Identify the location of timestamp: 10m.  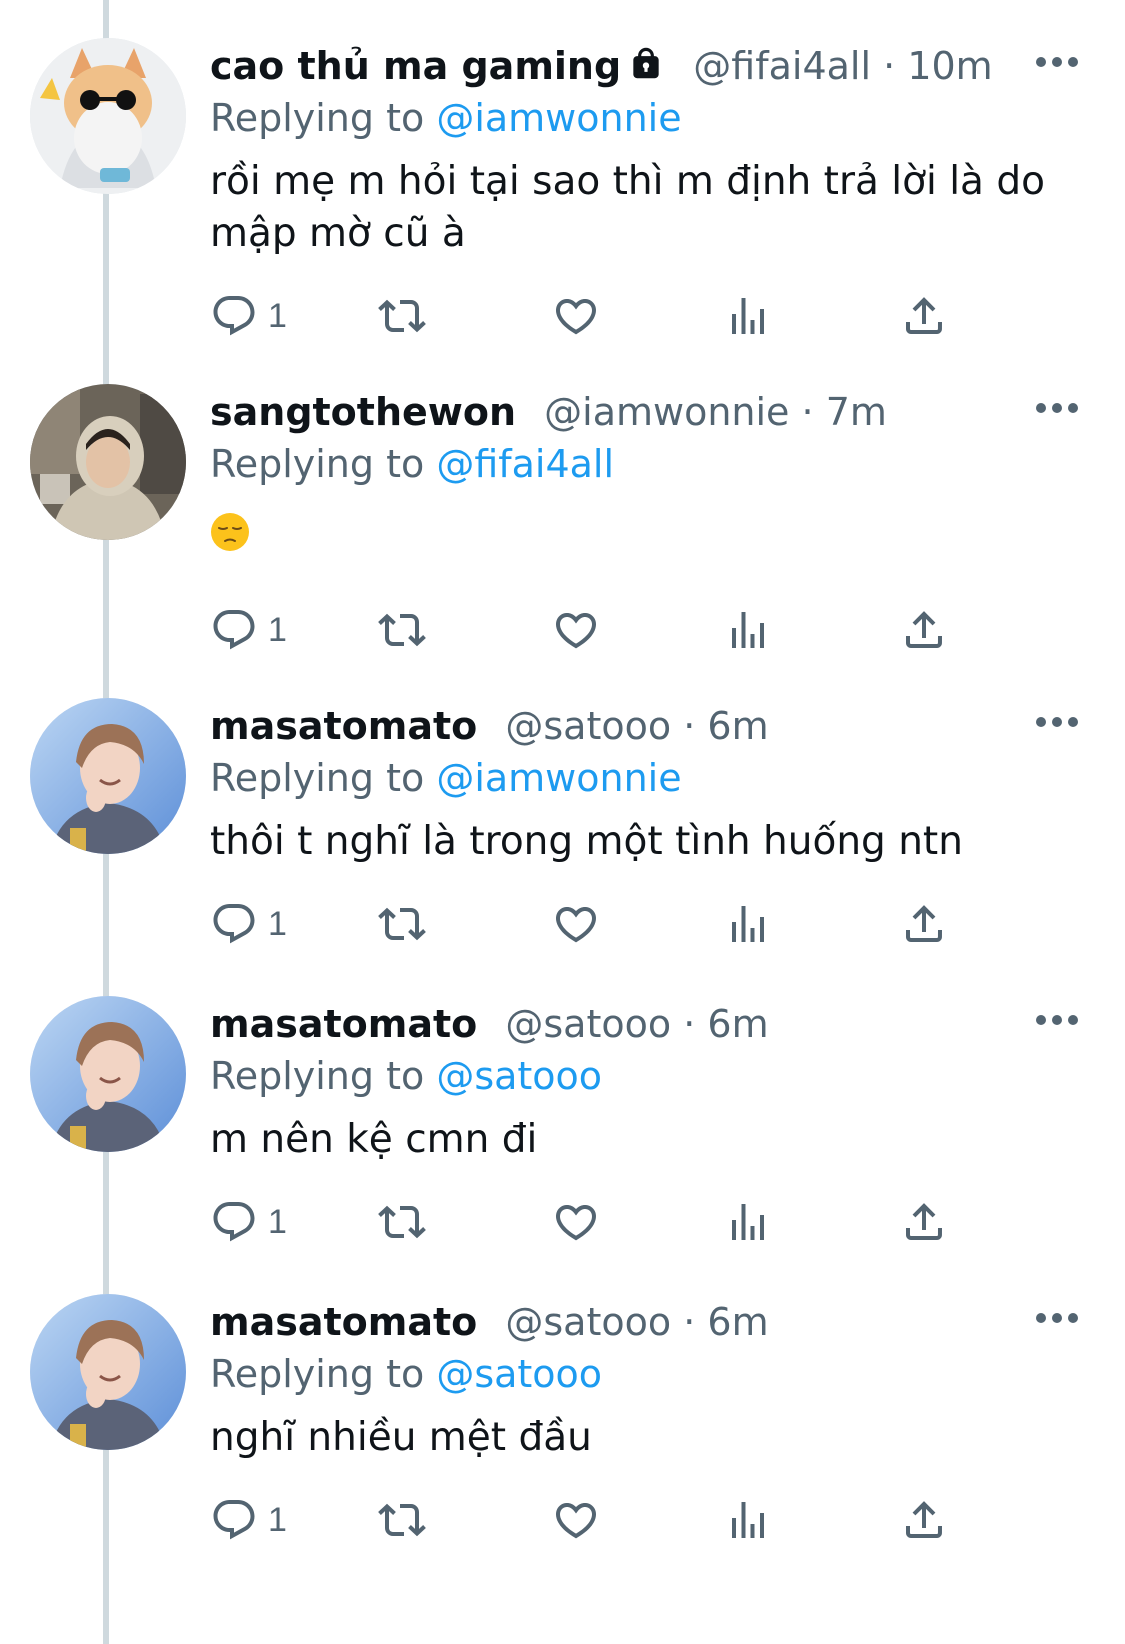
(949, 66).